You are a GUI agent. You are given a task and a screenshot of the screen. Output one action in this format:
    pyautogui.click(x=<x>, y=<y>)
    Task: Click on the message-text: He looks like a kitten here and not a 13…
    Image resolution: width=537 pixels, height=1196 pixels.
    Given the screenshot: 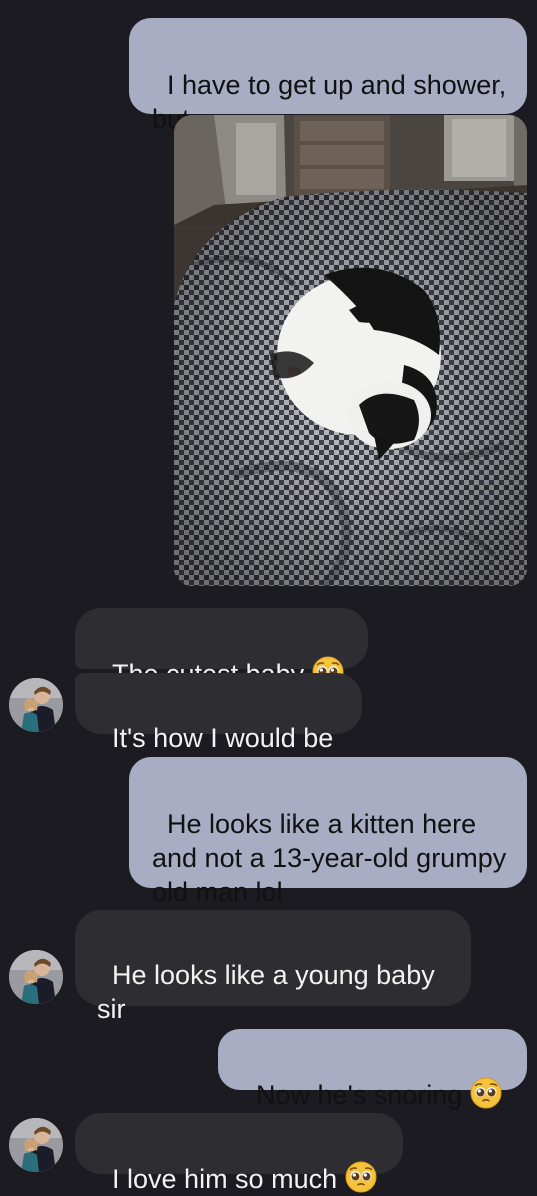 What is the action you would take?
    pyautogui.click(x=333, y=858)
    